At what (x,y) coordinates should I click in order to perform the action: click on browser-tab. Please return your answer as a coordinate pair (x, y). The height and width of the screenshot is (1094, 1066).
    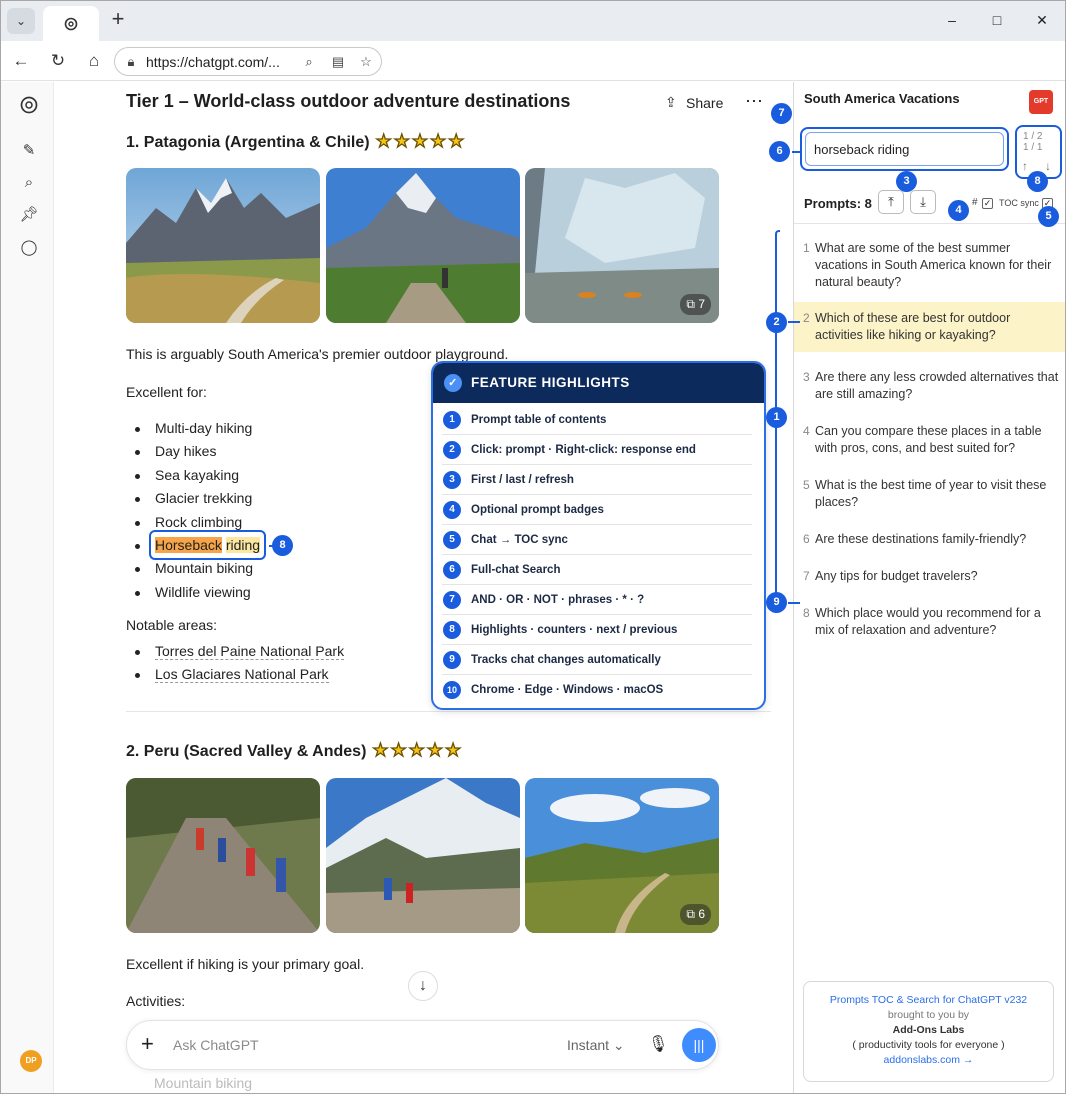
    Looking at the image, I should click on (71, 23).